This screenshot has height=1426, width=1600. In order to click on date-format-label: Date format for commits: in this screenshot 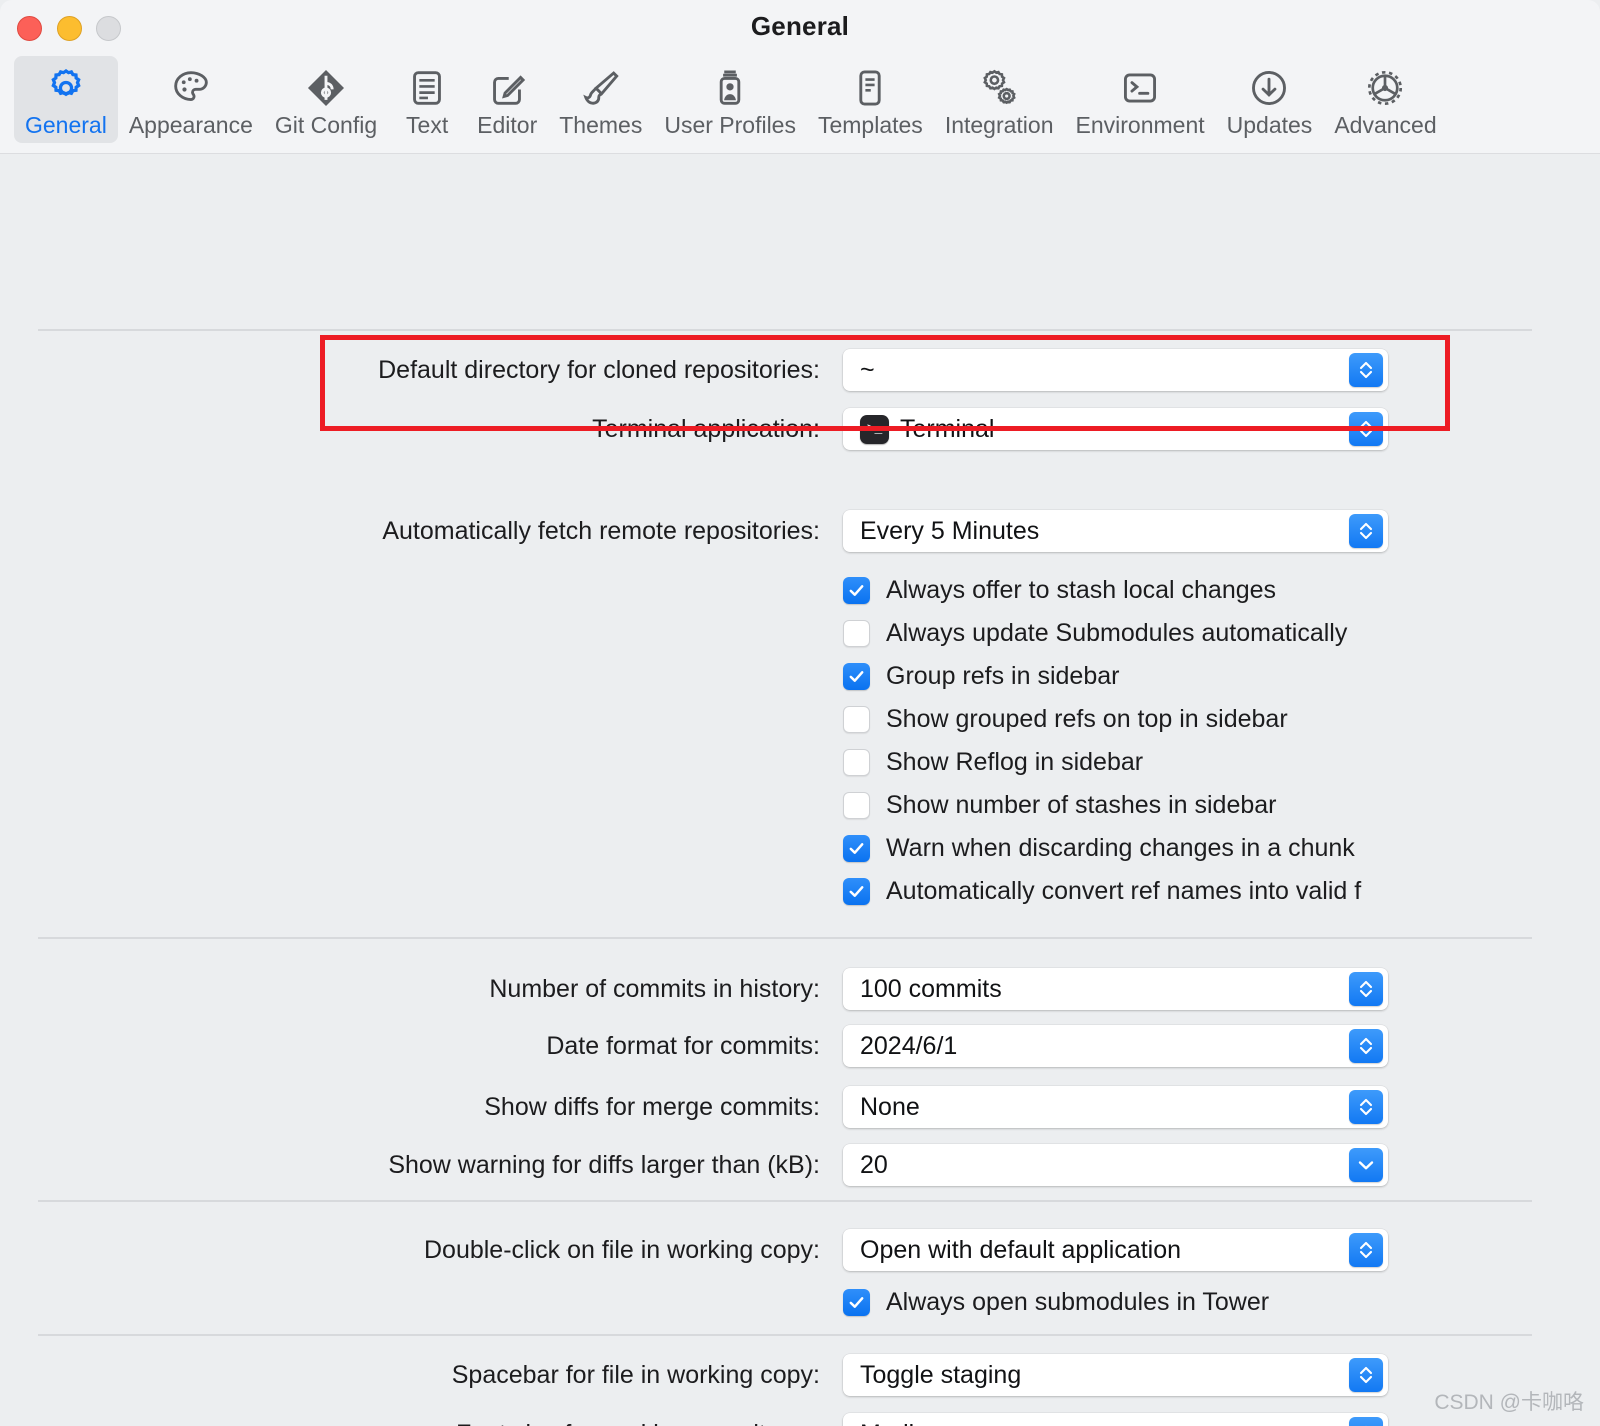, I will do `click(683, 1046)`.